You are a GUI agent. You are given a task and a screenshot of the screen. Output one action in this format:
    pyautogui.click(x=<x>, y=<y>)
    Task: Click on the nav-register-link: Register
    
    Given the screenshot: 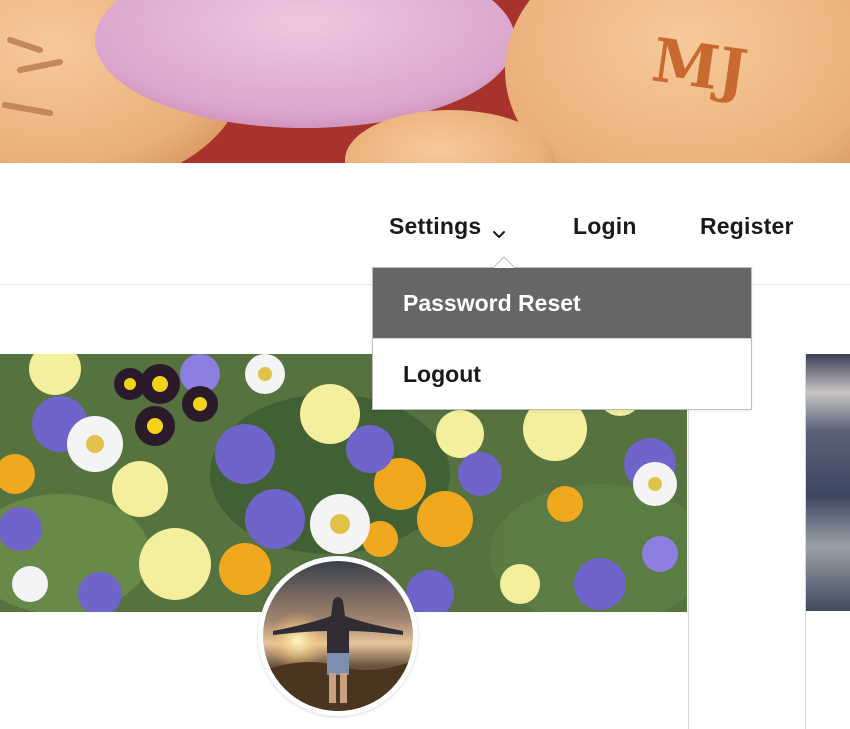 What is the action you would take?
    pyautogui.click(x=747, y=226)
    